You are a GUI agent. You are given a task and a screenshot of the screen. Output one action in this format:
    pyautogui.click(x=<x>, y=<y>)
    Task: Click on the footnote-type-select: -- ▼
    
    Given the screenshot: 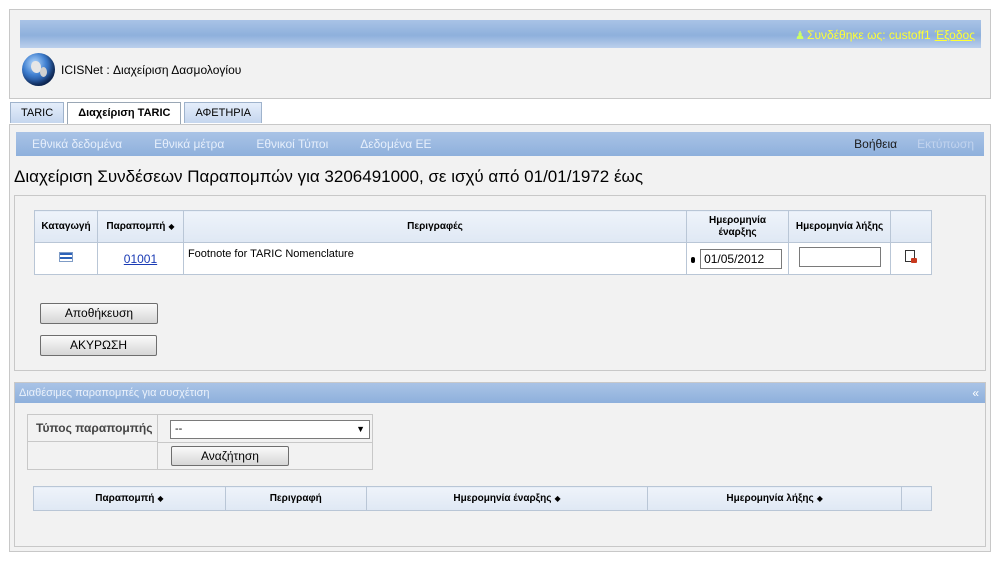 What is the action you would take?
    pyautogui.click(x=270, y=429)
    